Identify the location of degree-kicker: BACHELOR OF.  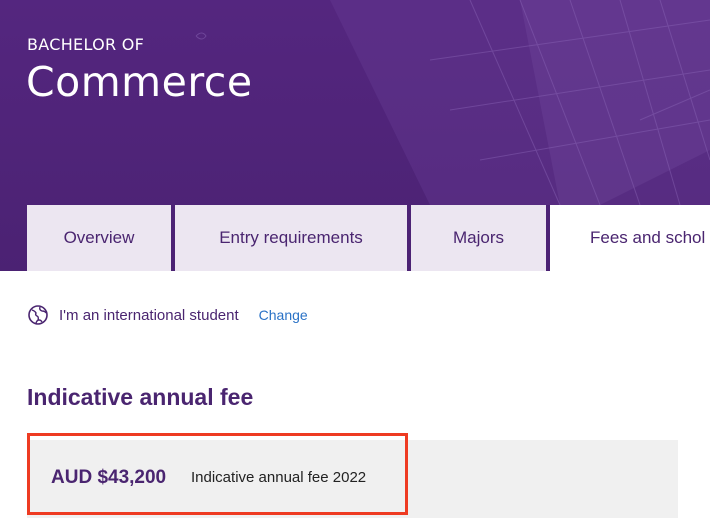
(86, 44).